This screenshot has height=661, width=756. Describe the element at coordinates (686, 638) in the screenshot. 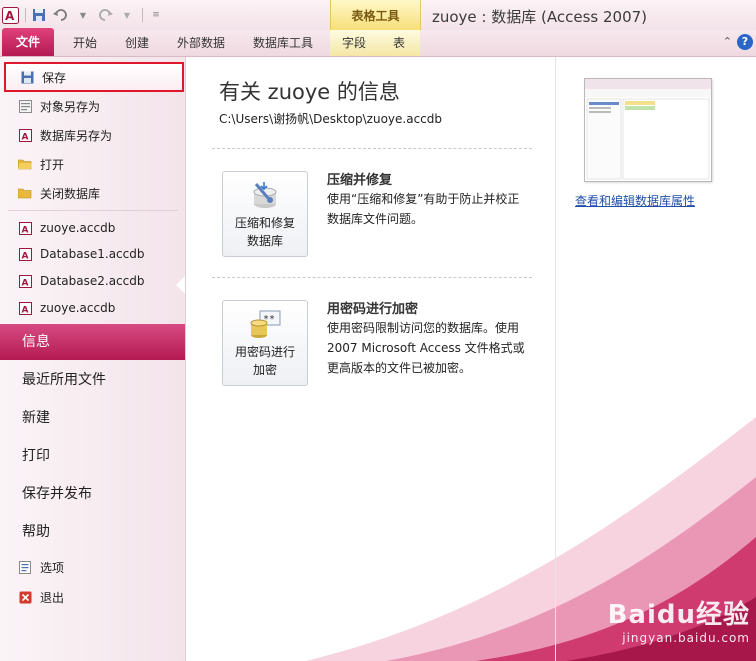

I see `watermark-url: jingyan.baidu.com` at that location.